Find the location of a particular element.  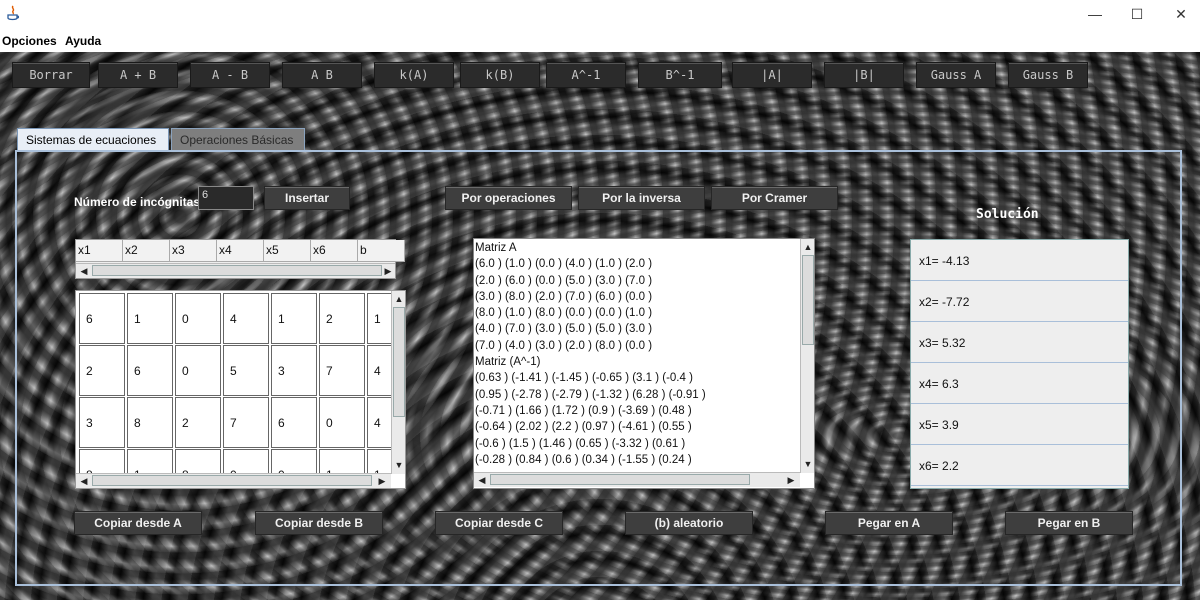

by-cramer-button: Por Cramer is located at coordinates (774, 198).